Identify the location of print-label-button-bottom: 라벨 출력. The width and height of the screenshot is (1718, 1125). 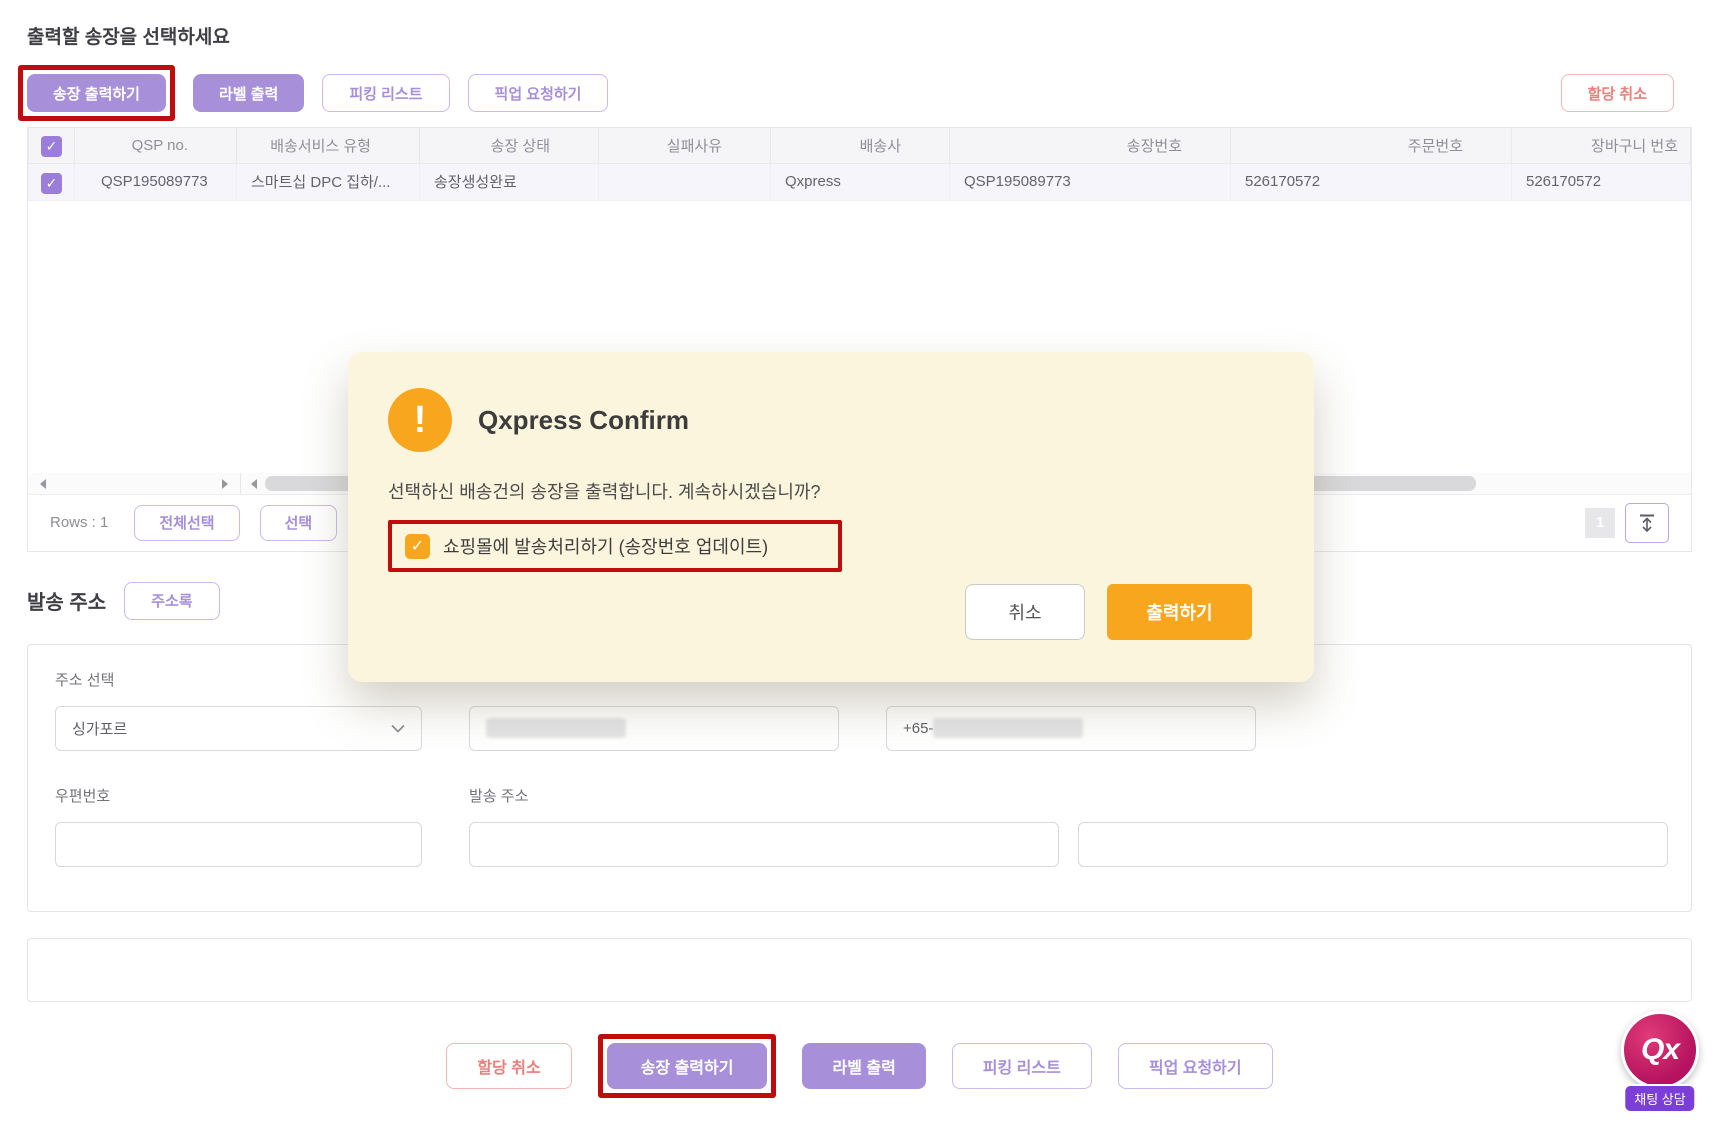
(864, 1065).